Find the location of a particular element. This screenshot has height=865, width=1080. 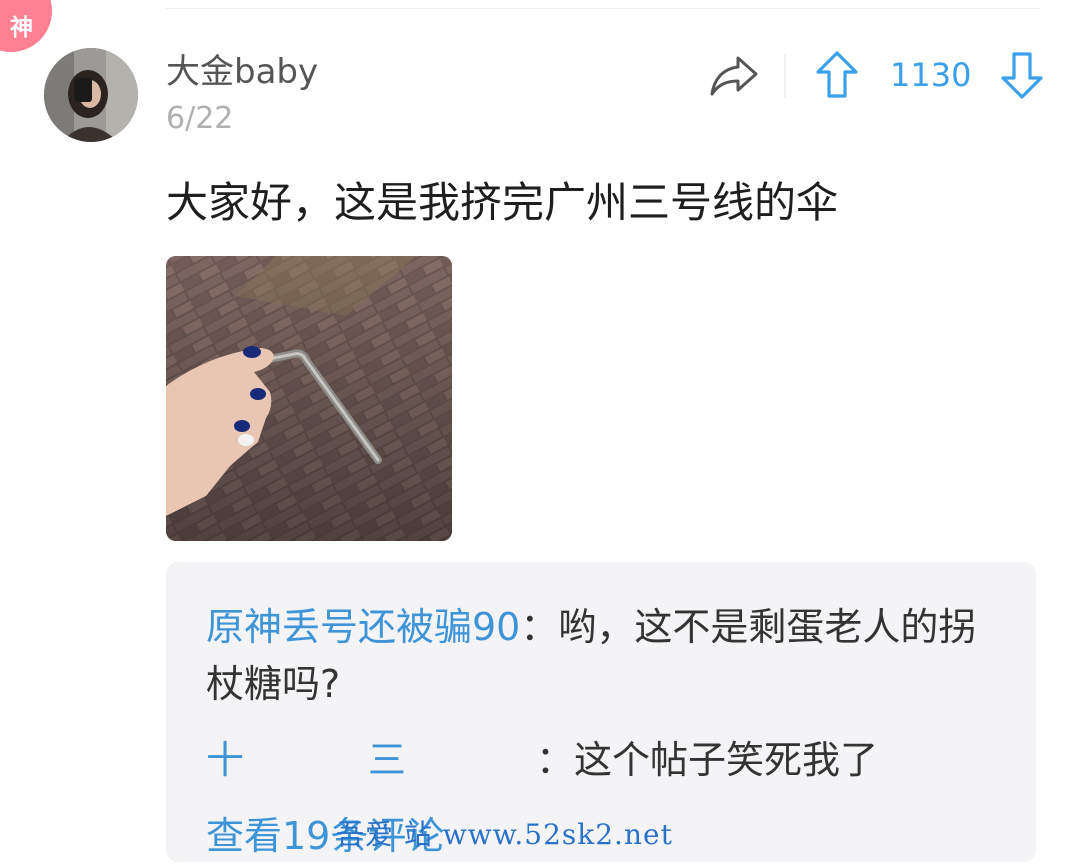

username: 大金baby is located at coordinates (242, 72).